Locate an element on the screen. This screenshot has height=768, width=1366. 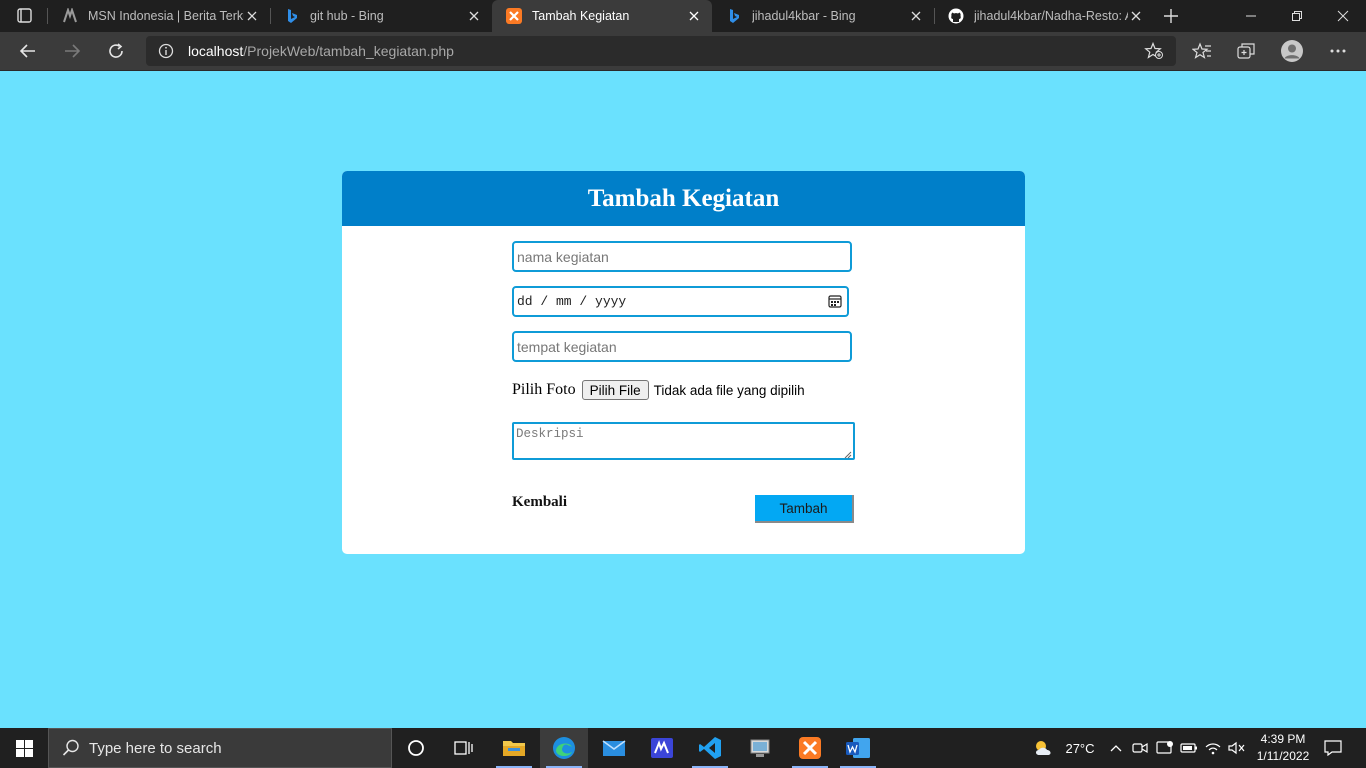
site-info-icon is located at coordinates (166, 51).